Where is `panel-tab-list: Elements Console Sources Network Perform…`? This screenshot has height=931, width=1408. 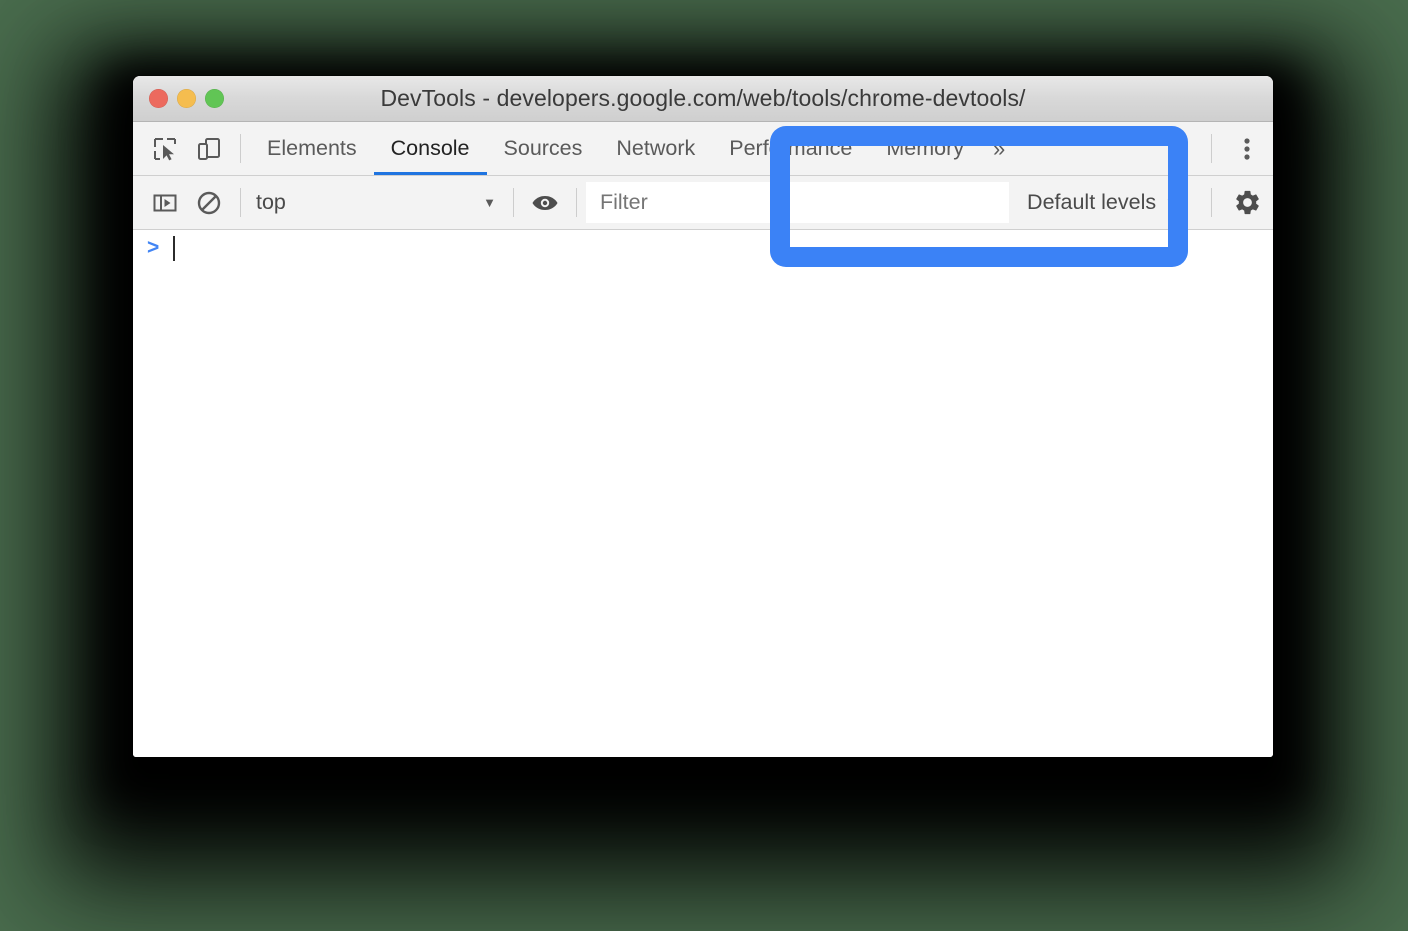
panel-tab-list: Elements Console Sources Network Perform… is located at coordinates (633, 148).